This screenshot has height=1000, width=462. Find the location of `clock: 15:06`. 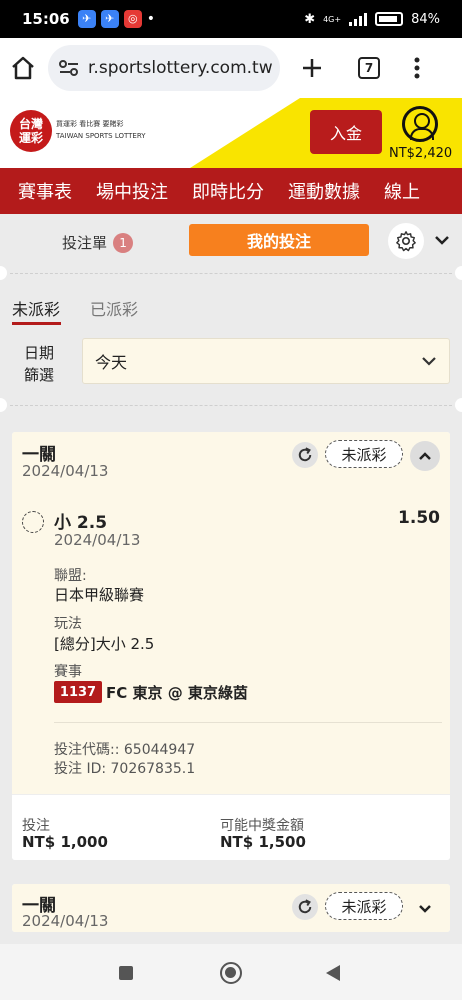

clock: 15:06 is located at coordinates (46, 19).